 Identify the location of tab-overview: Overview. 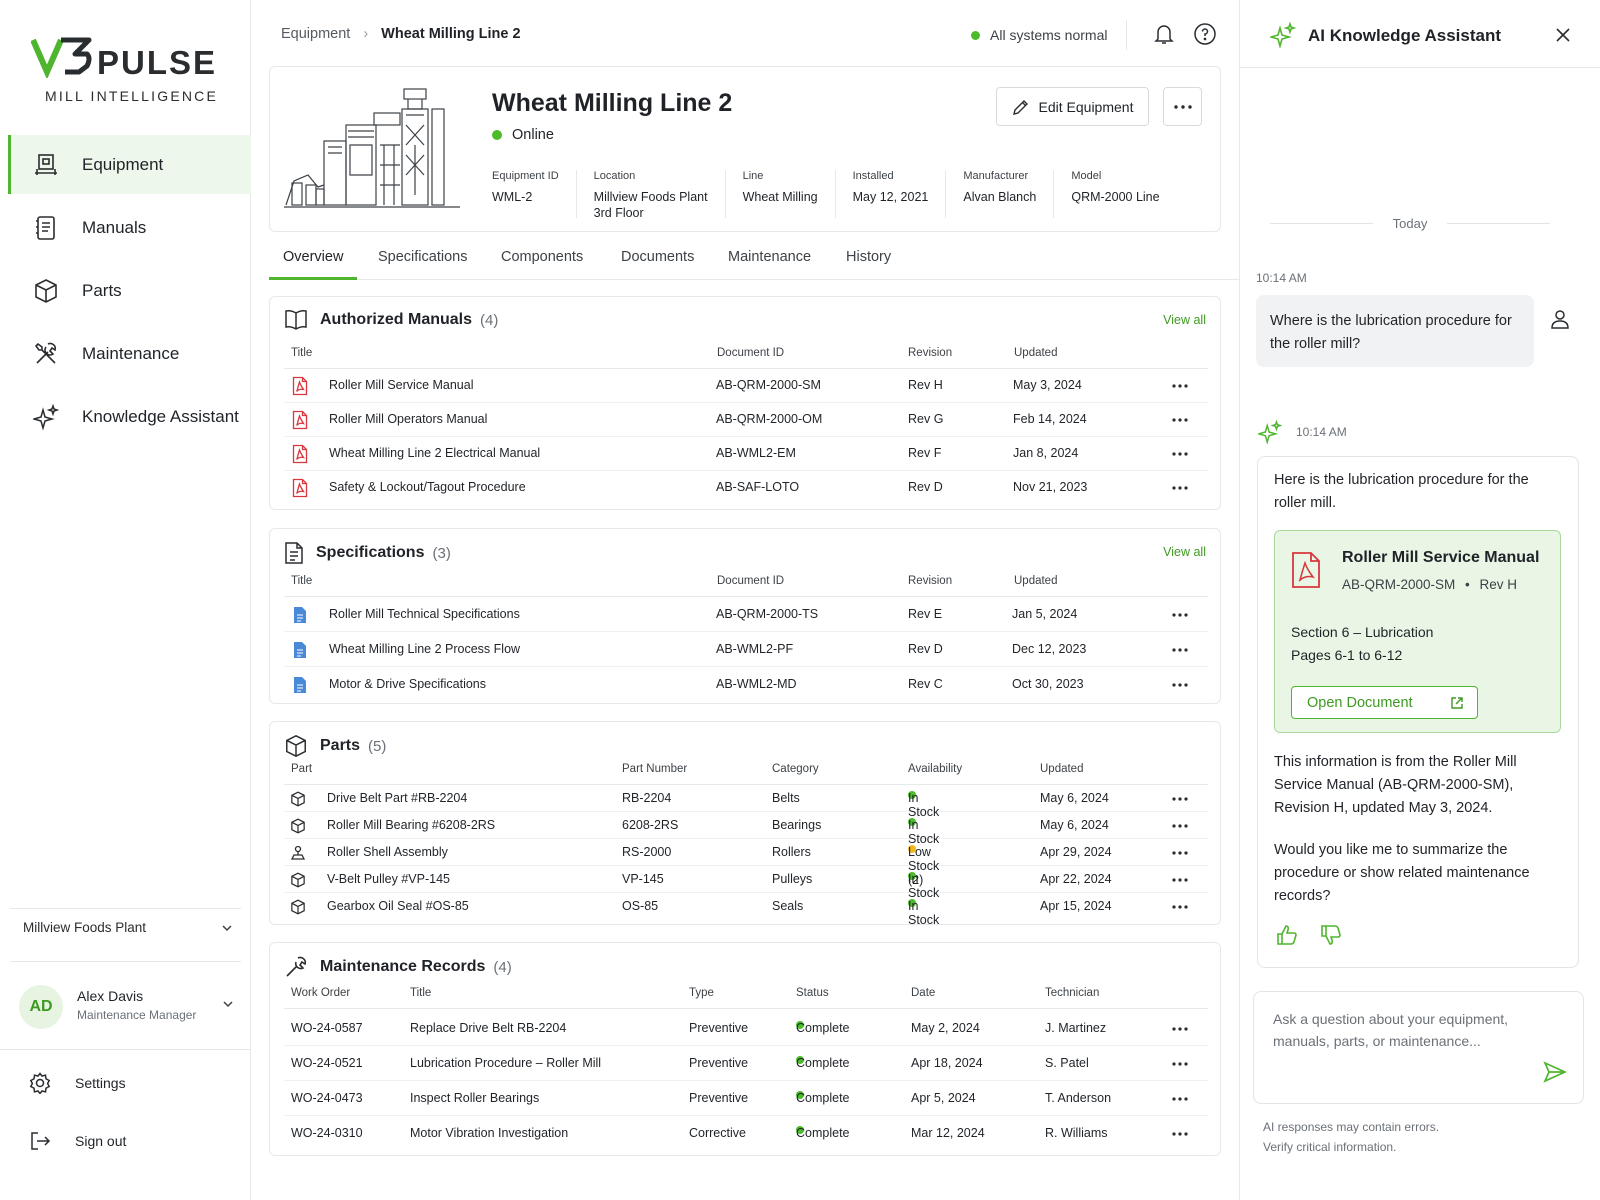
(313, 258).